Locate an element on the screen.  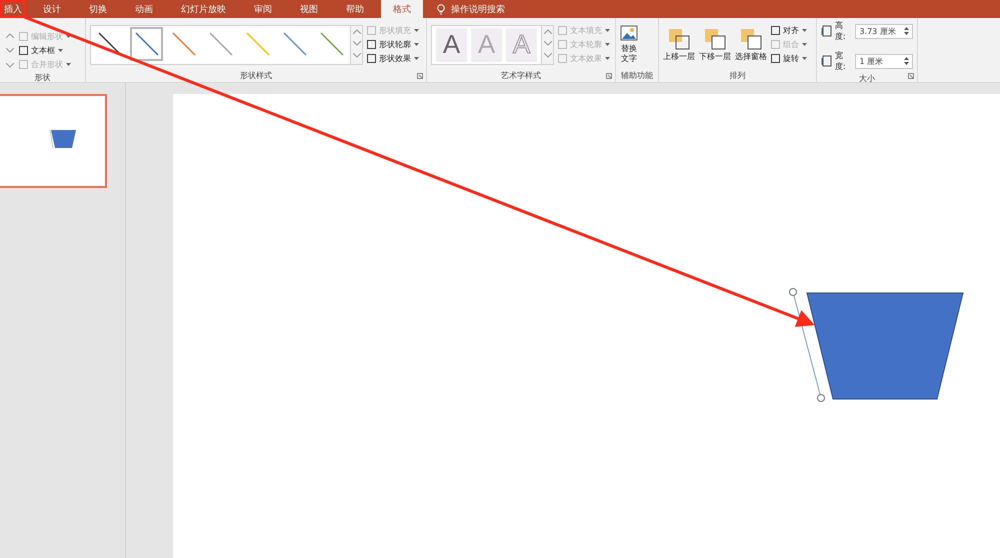
ribbon-command: 旋转 is located at coordinates (789, 58).